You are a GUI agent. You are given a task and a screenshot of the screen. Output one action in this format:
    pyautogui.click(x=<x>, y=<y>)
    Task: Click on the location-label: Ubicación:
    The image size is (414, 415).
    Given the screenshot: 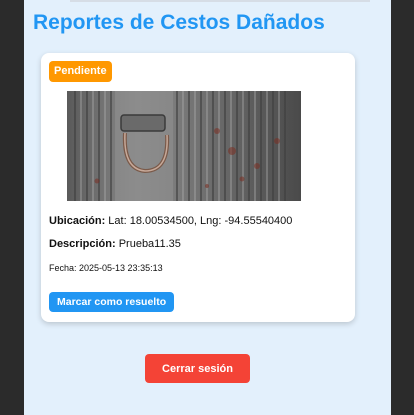 What is the action you would take?
    pyautogui.click(x=77, y=221)
    